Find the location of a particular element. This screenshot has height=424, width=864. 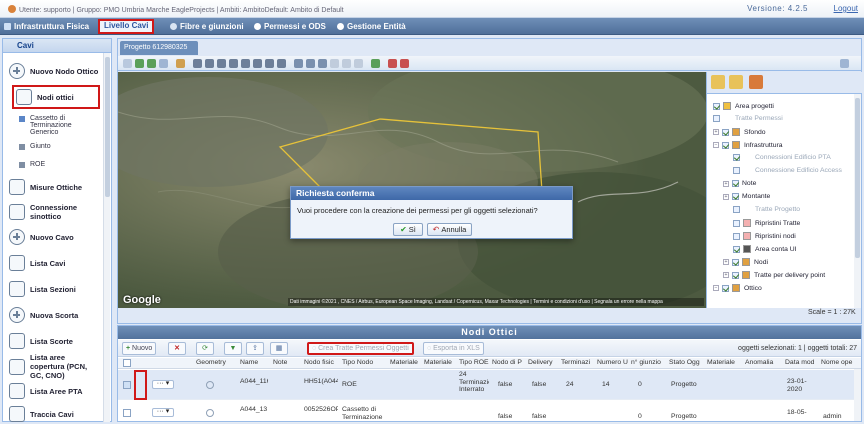

logout-link: Logout is located at coordinates (846, 8).